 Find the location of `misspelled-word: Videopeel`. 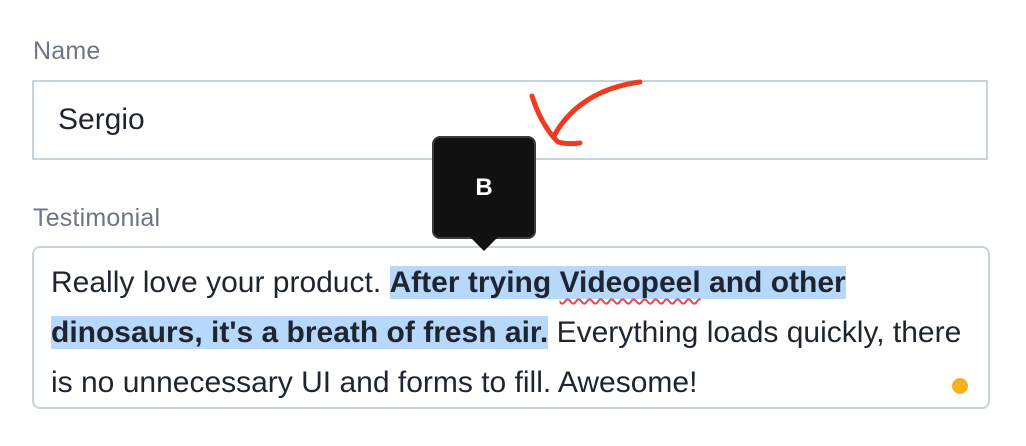

misspelled-word: Videopeel is located at coordinates (630, 282).